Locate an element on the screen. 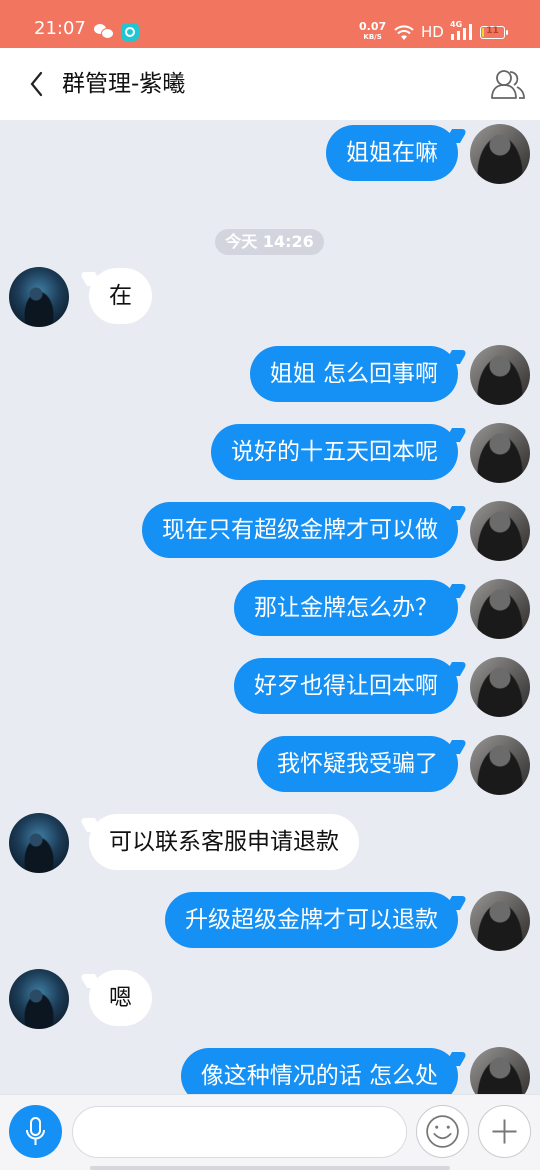 The height and width of the screenshot is (1170, 540). status-time: 21:07 is located at coordinates (60, 28).